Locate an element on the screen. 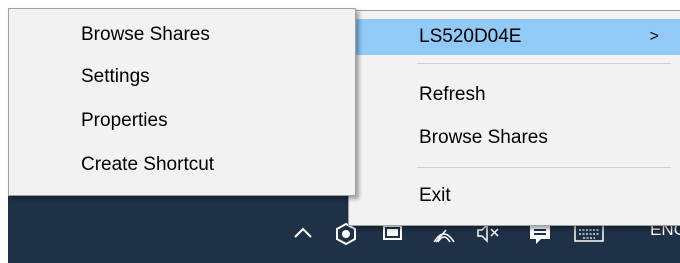 The image size is (680, 263). menu-item-browse-shares-label: Browse Shares is located at coordinates (483, 137).